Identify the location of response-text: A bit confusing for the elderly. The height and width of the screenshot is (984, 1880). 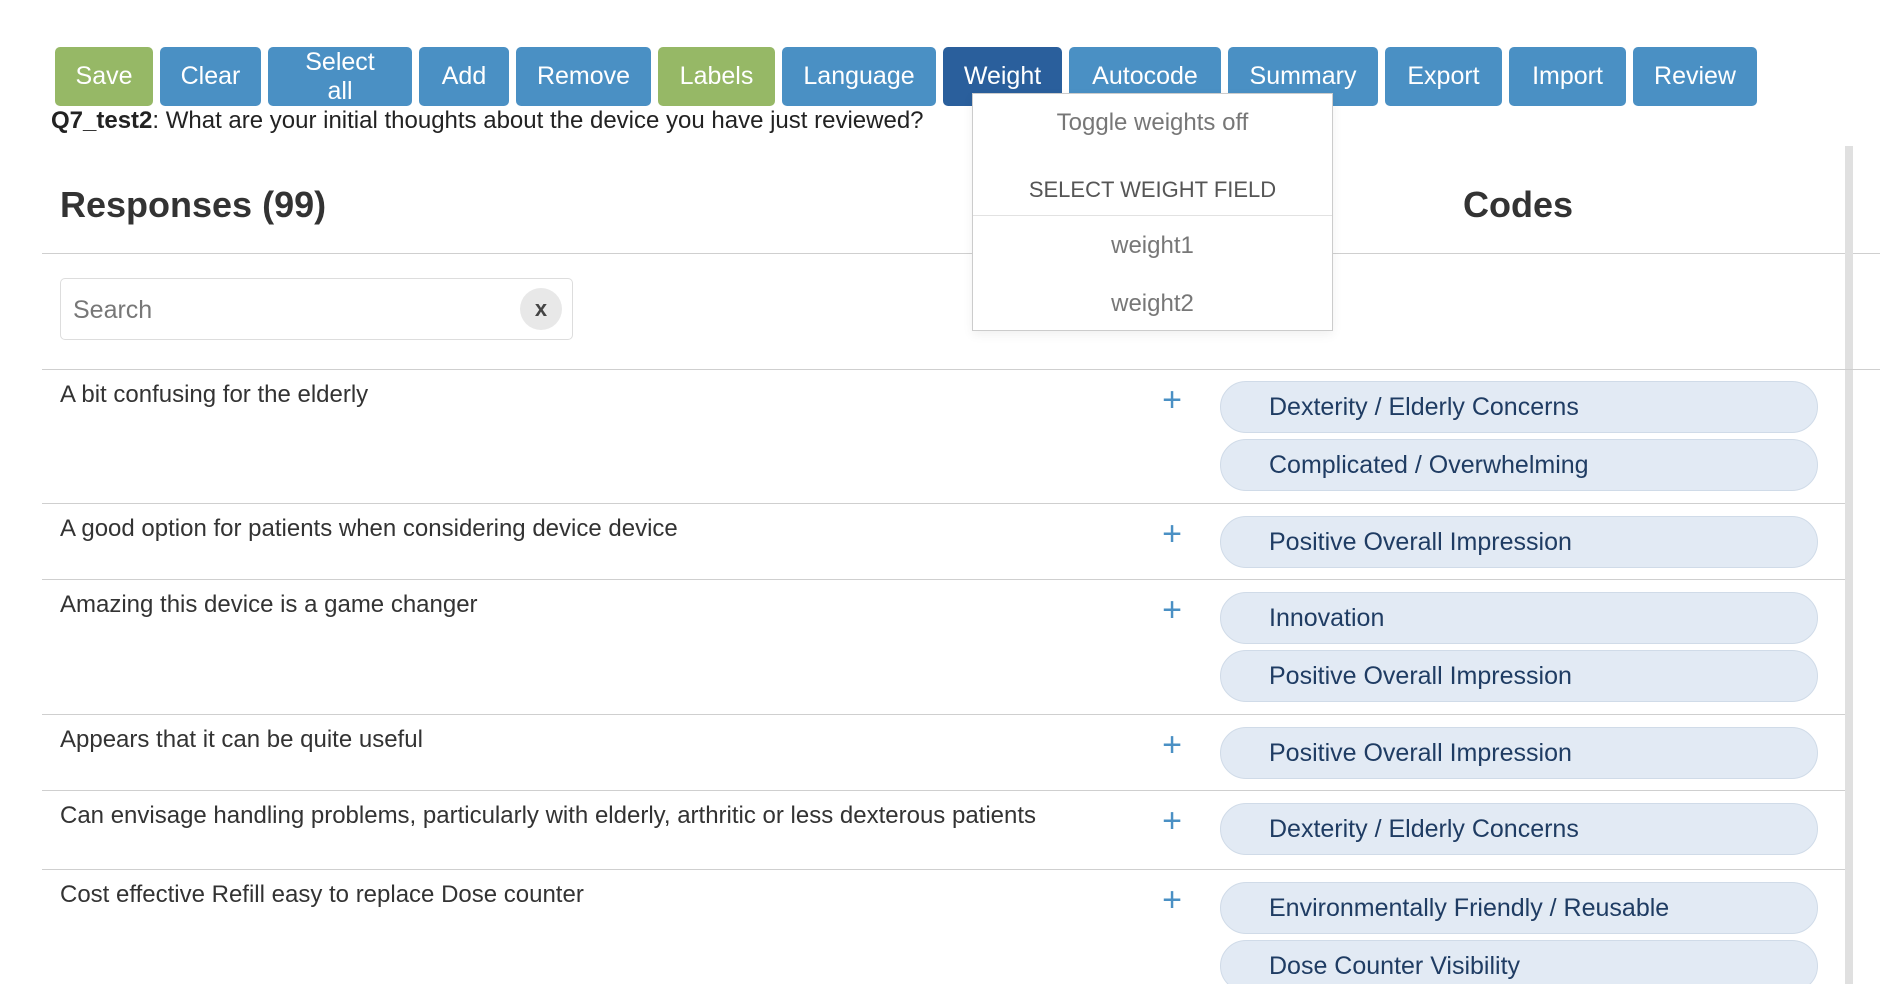
(214, 395).